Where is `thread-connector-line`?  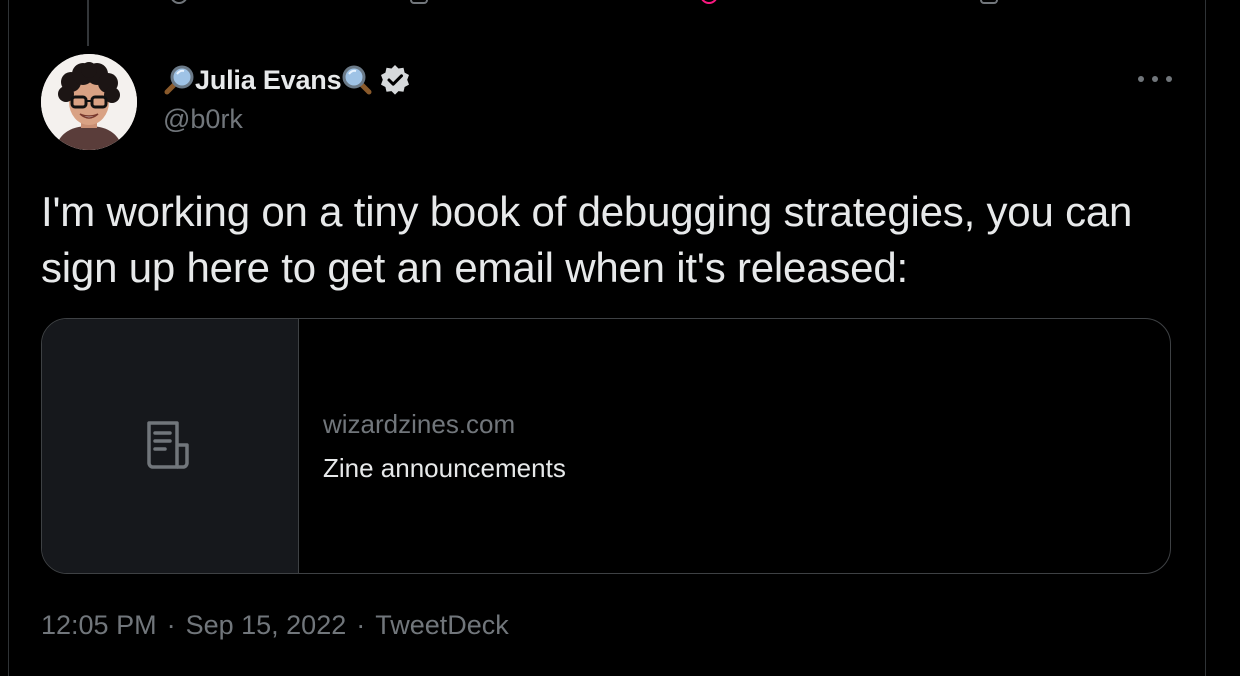
thread-connector-line is located at coordinates (88, 23).